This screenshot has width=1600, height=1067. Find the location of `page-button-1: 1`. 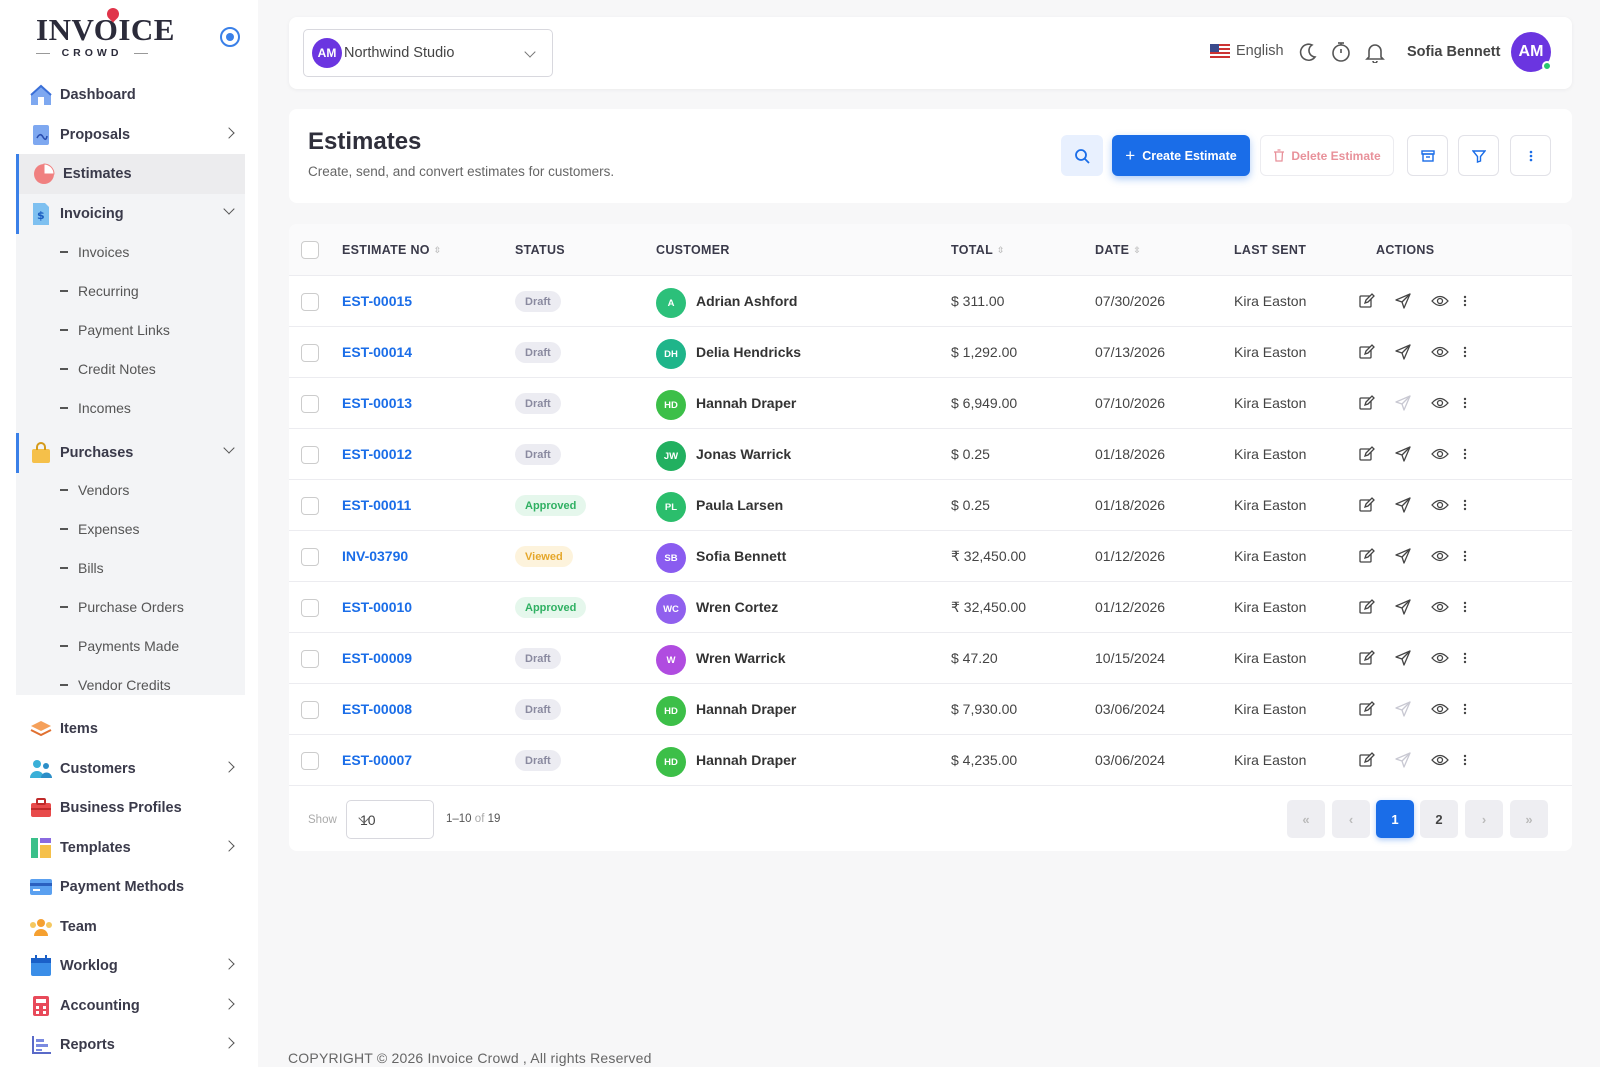

page-button-1: 1 is located at coordinates (1395, 819).